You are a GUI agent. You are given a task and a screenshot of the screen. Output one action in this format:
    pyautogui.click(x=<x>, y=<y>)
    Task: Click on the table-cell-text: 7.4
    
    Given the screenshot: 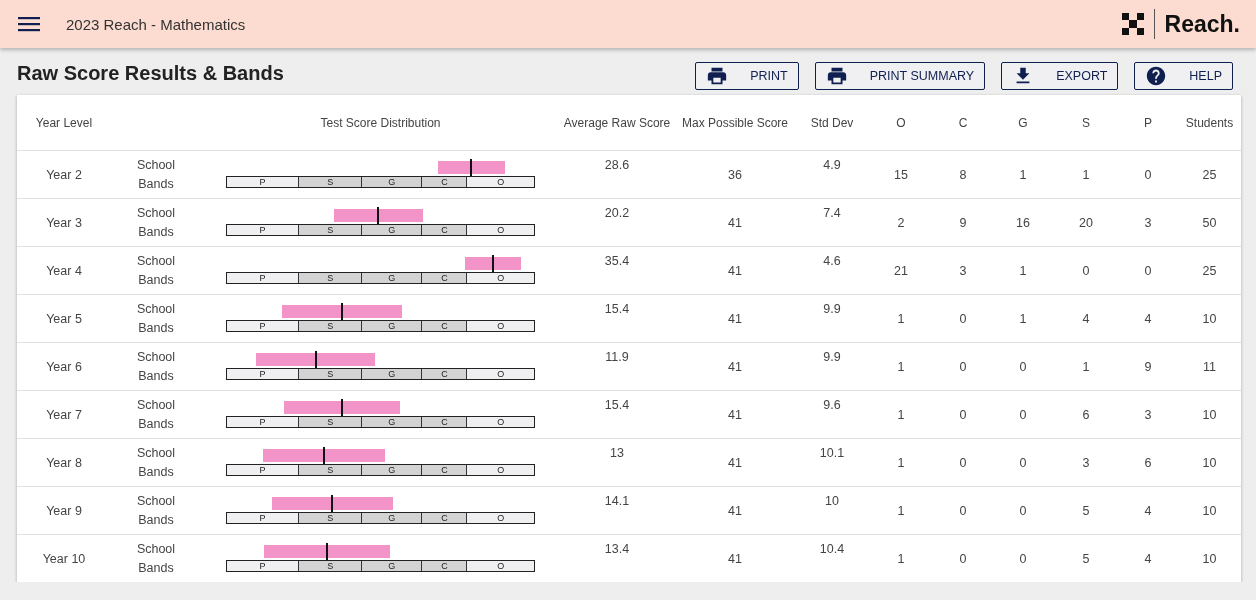 What is the action you would take?
    pyautogui.click(x=832, y=212)
    